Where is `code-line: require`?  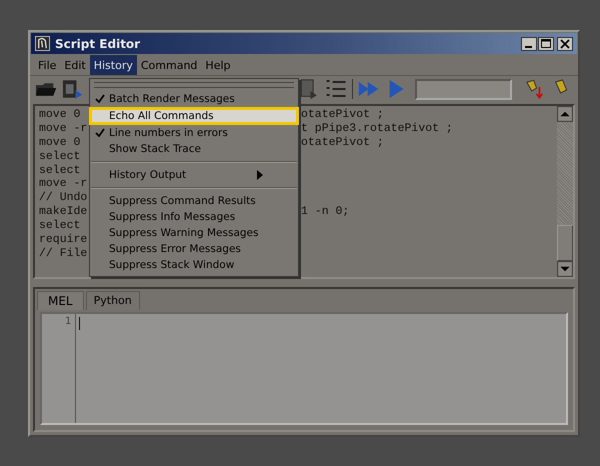
code-line: require is located at coordinates (63, 240).